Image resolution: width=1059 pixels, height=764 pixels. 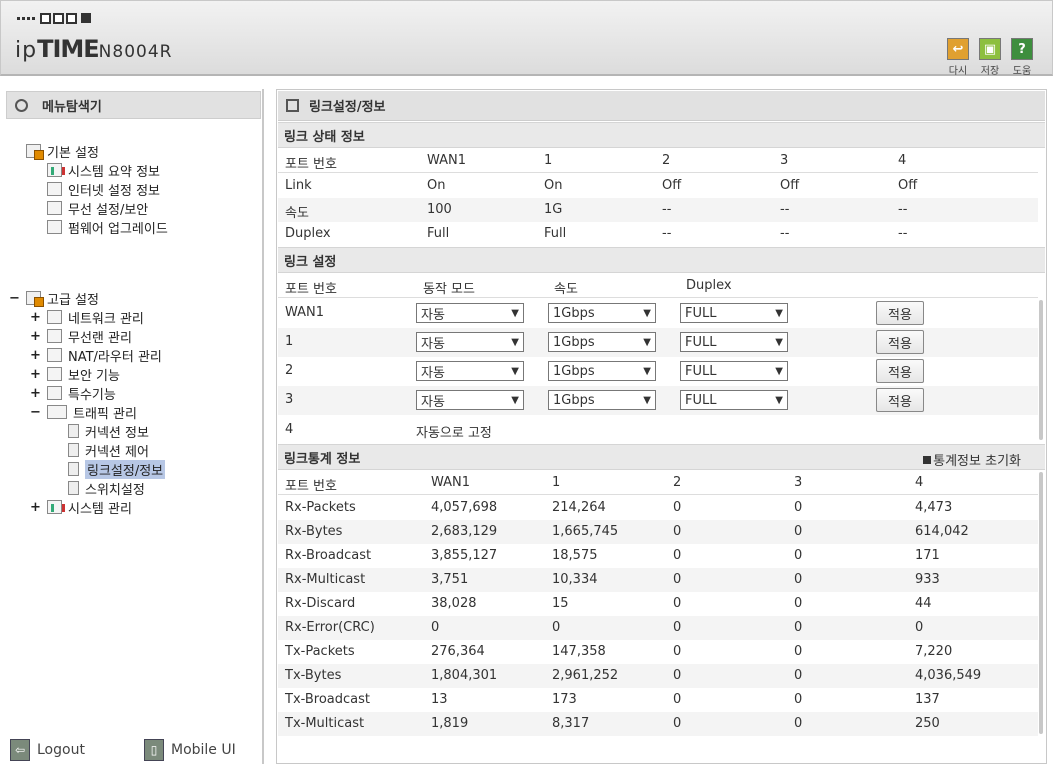 I want to click on link-setting-row-2: 2 자동 ▼ 1Gbps ▼ FULL ▼ 적용, so click(x=658, y=371).